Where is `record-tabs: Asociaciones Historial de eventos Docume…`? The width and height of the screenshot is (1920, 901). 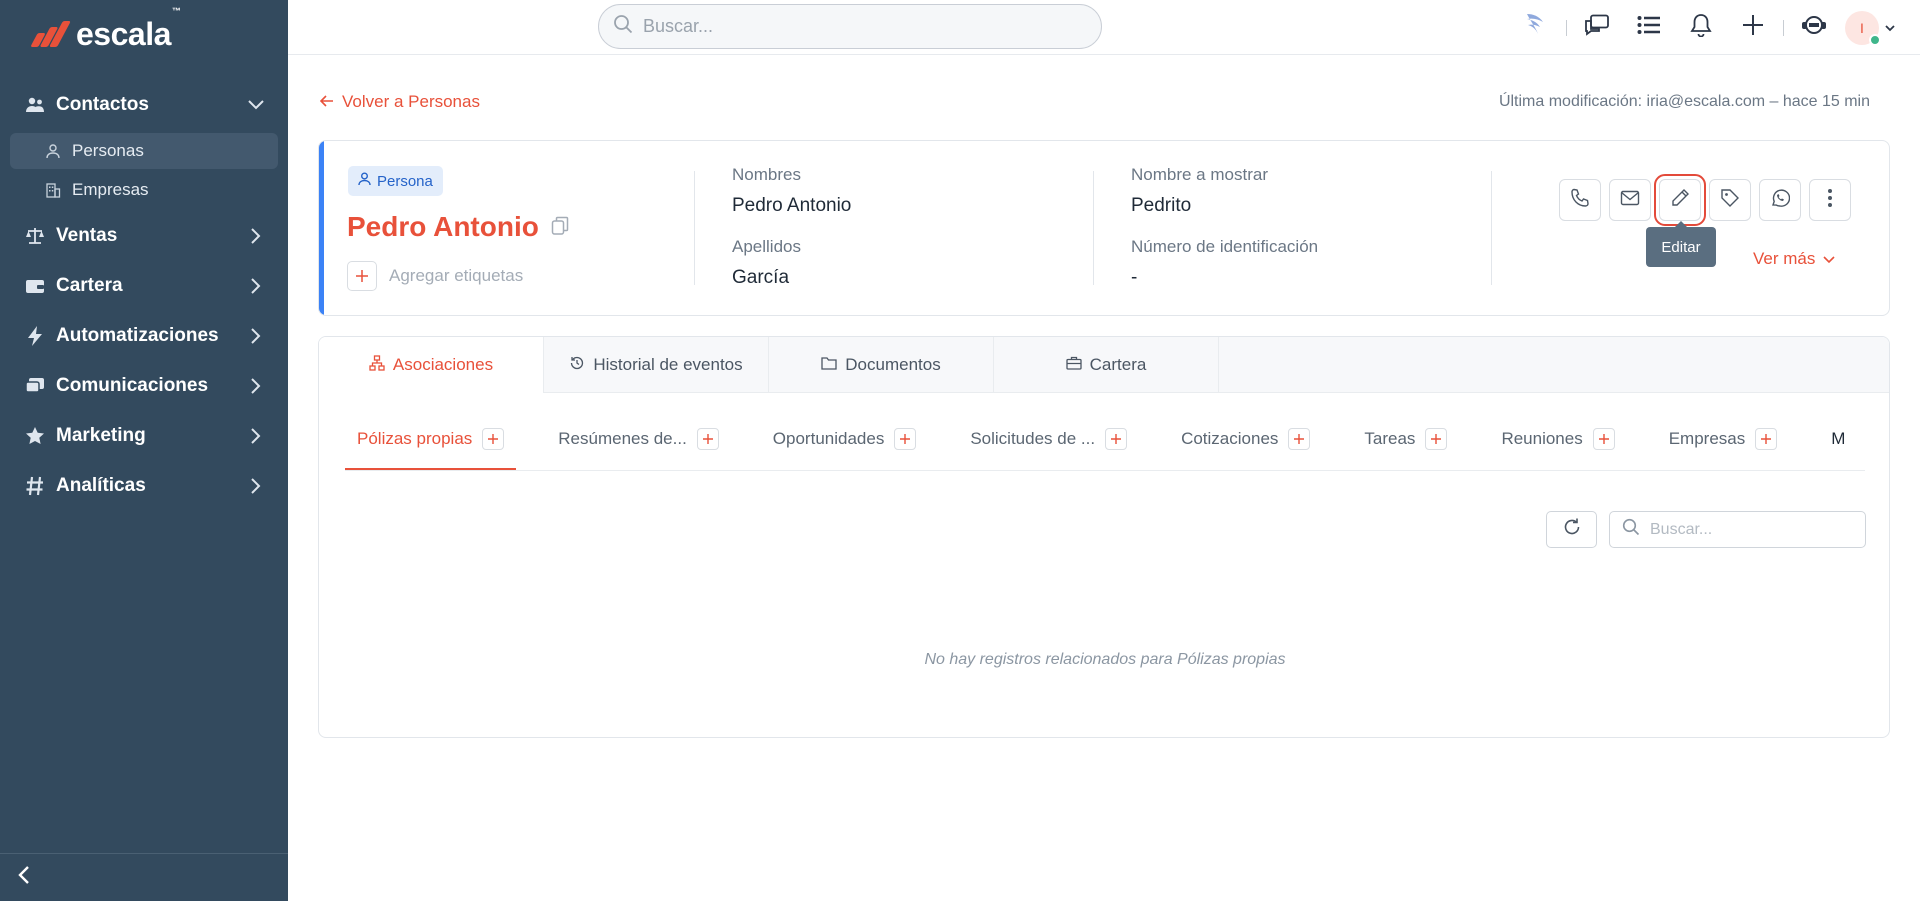 record-tabs: Asociaciones Historial de eventos Docume… is located at coordinates (1104, 365).